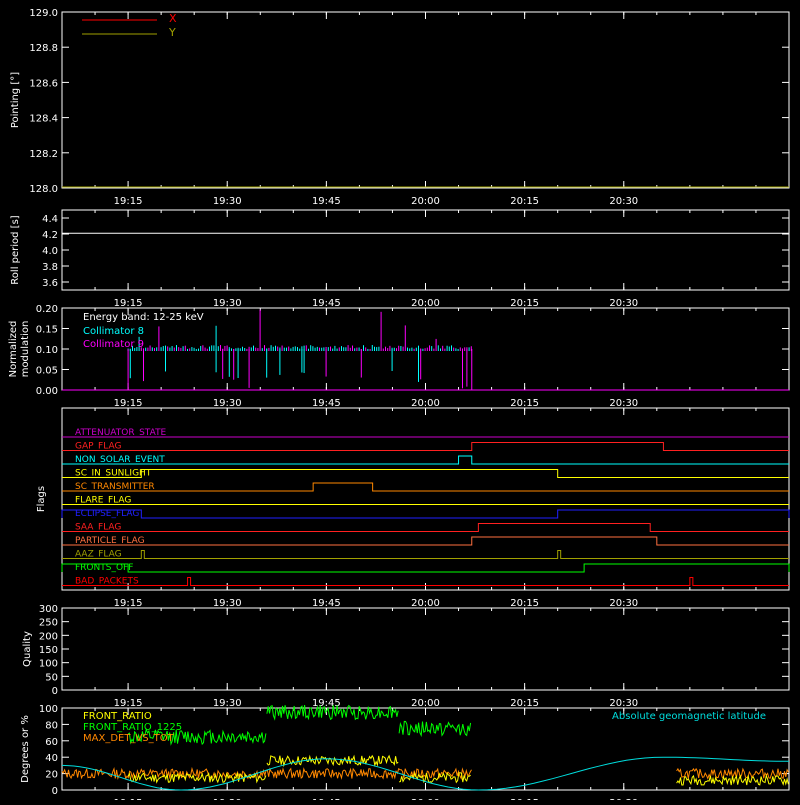 This screenshot has height=805, width=800. I want to click on legend-label-x: X, so click(173, 18).